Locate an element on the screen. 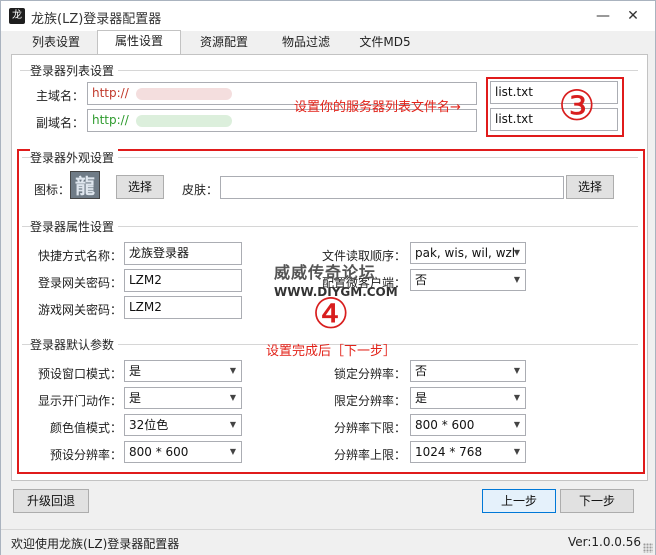 Image resolution: width=656 pixels, height=555 pixels. redacted-main-domain is located at coordinates (184, 94).